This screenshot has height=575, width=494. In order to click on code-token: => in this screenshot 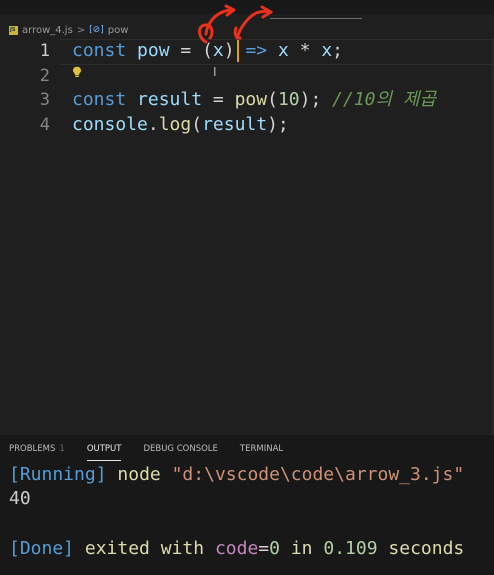, I will do `click(256, 50)`.